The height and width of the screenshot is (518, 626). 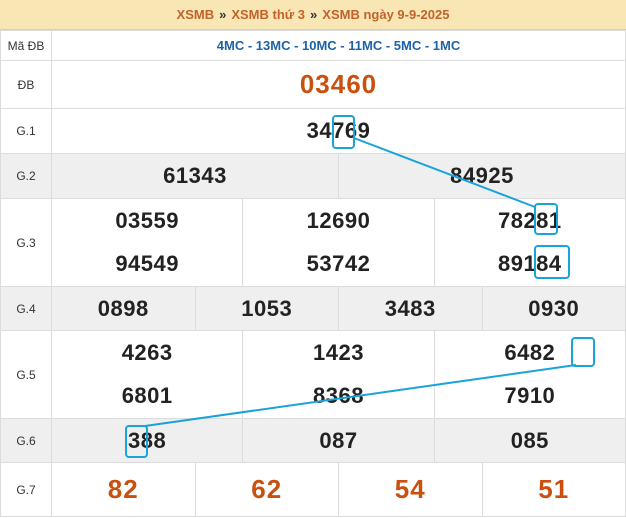 What do you see at coordinates (123, 489) in the screenshot?
I see `g7-number: 82` at bounding box center [123, 489].